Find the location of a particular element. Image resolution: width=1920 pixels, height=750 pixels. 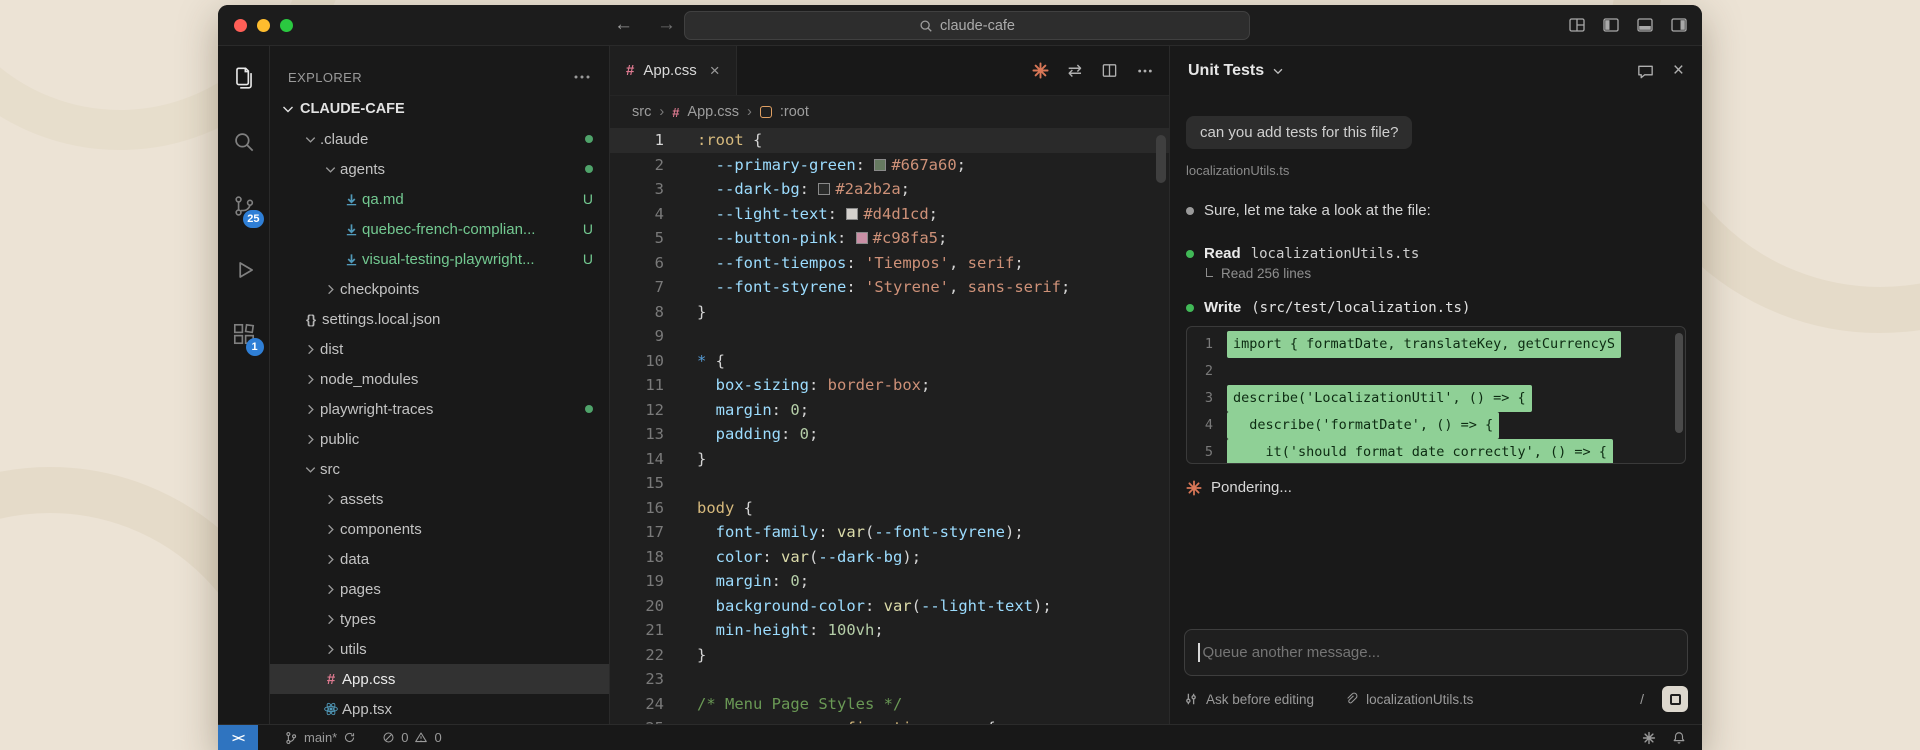

code-line-12: 12 margin: 0; is located at coordinates (889, 410).